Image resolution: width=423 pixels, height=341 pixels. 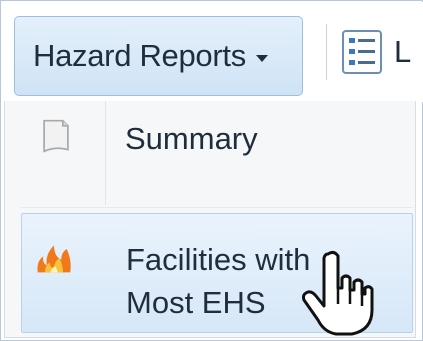 I want to click on menu-icon-divider, so click(x=105, y=153).